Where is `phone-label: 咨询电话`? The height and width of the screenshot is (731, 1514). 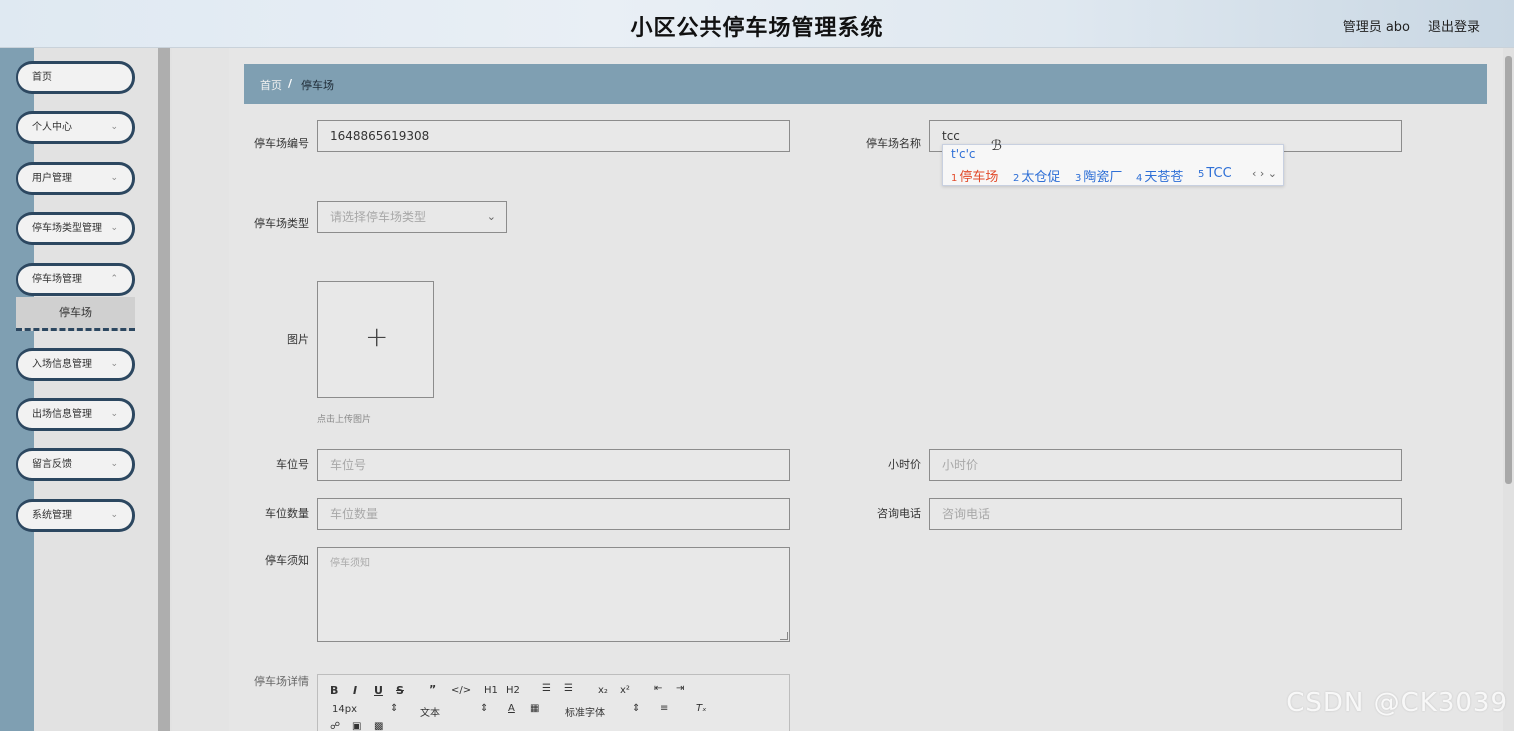
phone-label: 咨询电话 is located at coordinates (899, 513).